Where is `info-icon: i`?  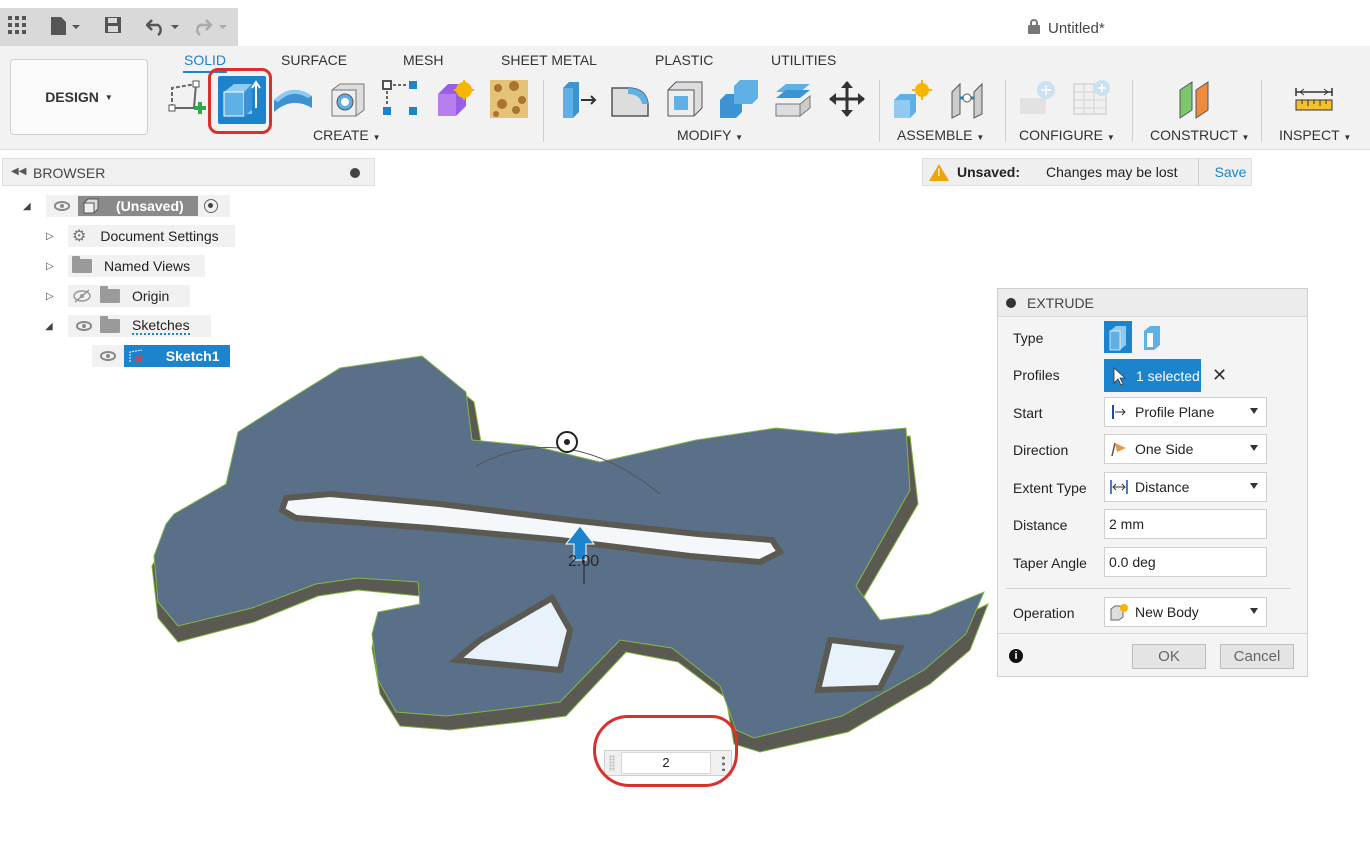
info-icon: i is located at coordinates (1016, 656).